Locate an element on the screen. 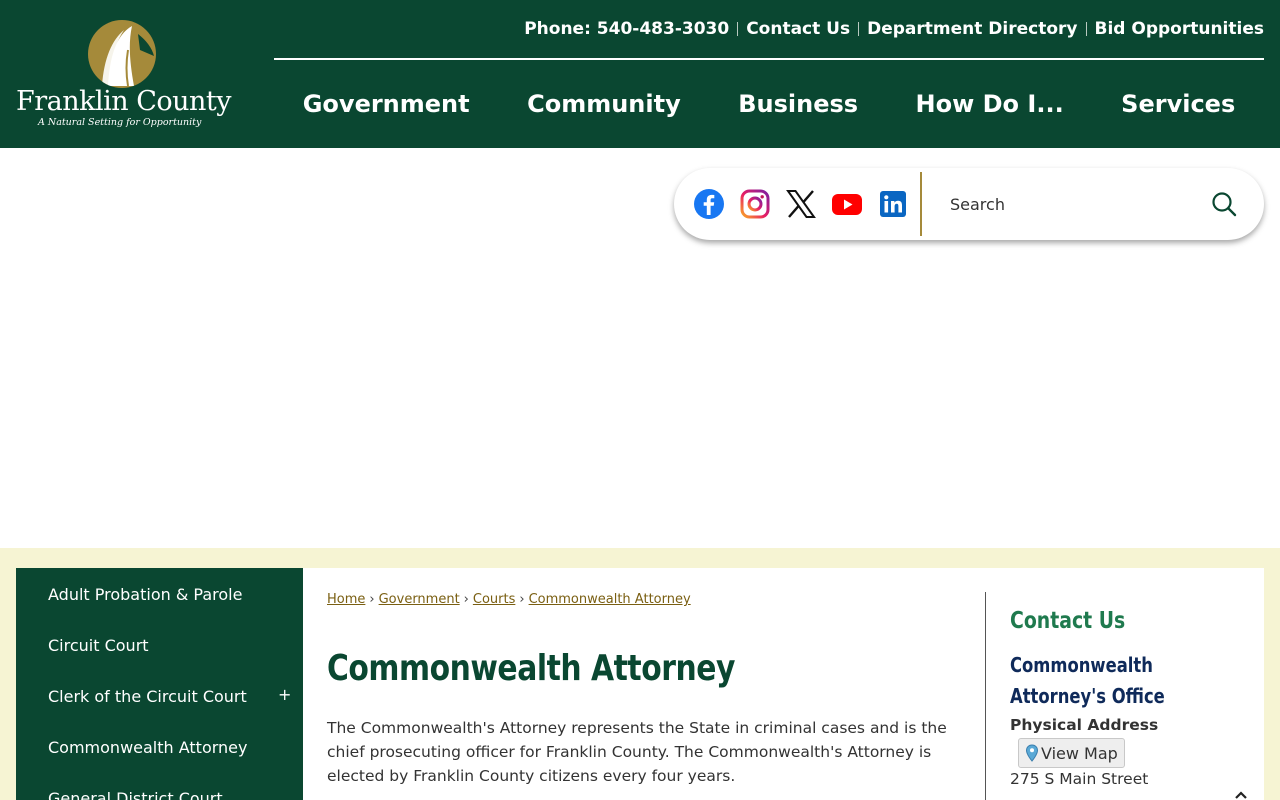 The width and height of the screenshot is (1280, 800). office-name: Commonwealth Attorney's Office is located at coordinates (1129, 681).